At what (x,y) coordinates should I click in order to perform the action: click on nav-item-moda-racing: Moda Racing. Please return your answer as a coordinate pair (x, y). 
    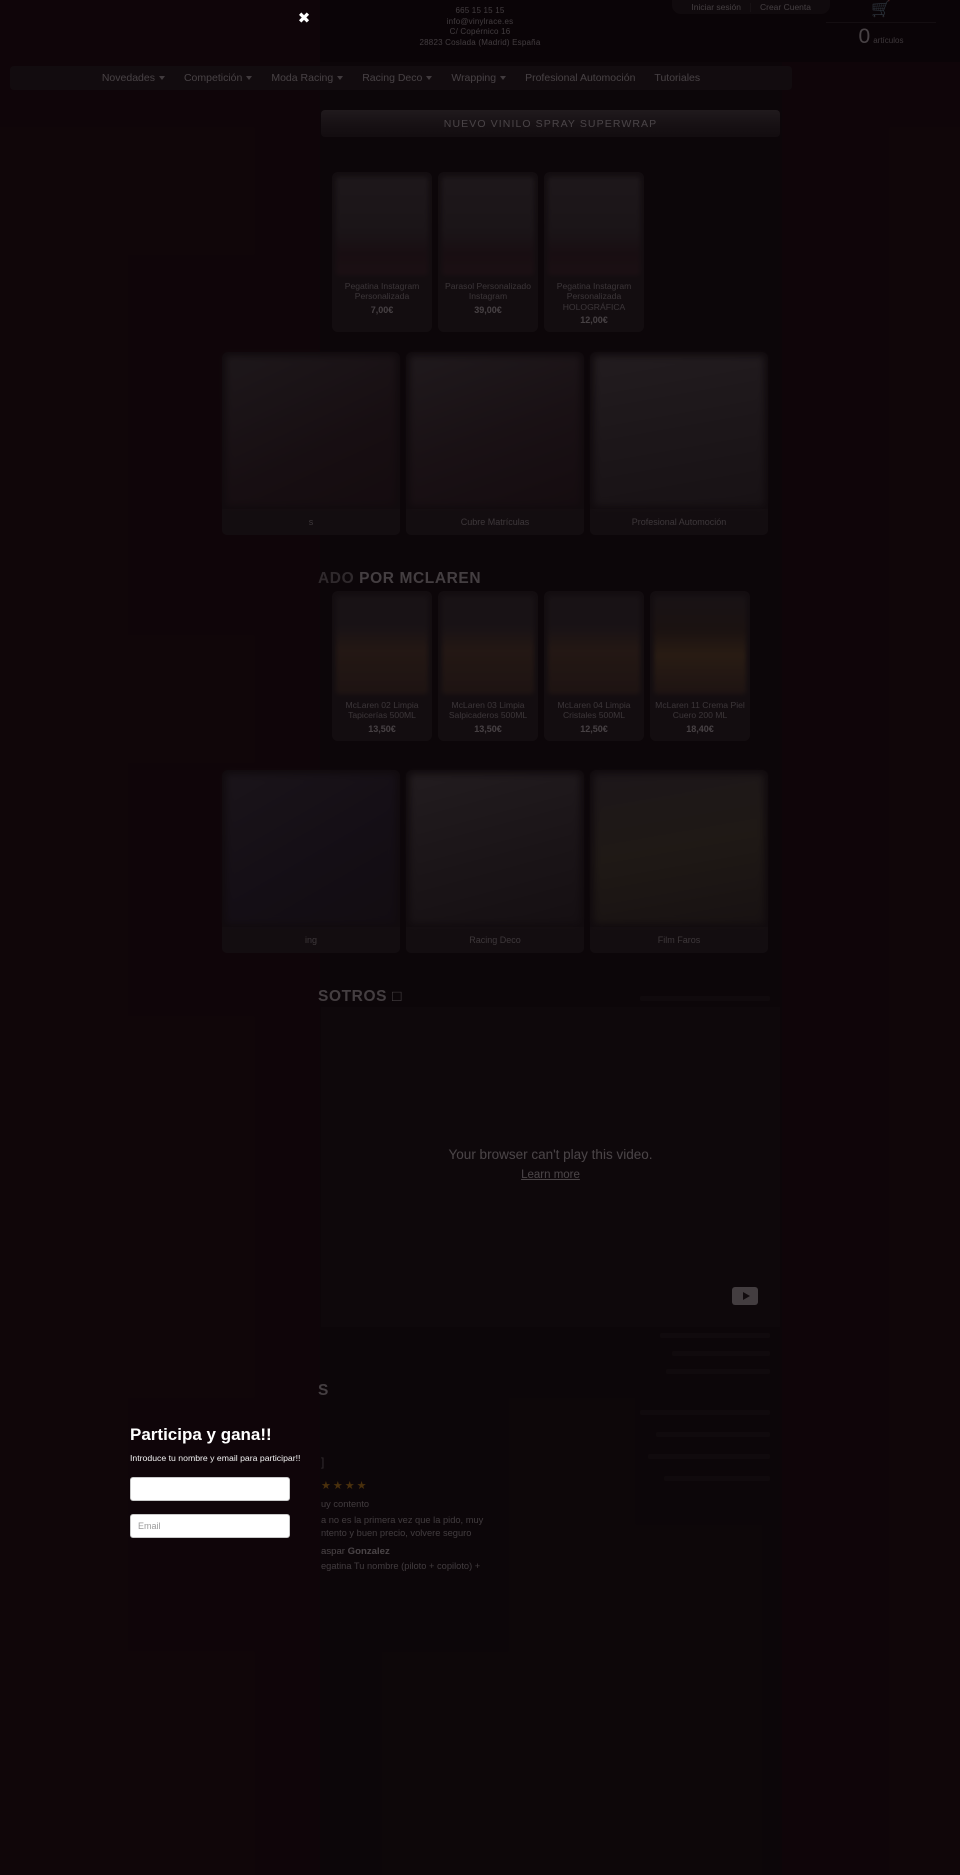
    Looking at the image, I should click on (307, 78).